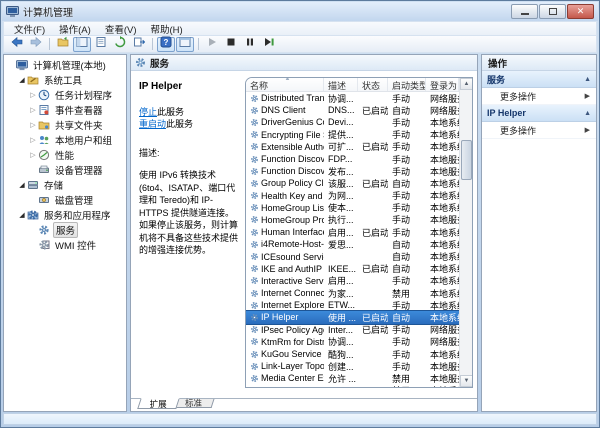 The width and height of the screenshot is (600, 428). What do you see at coordinates (444, 122) in the screenshot?
I see `service-logon: 本地系统` at bounding box center [444, 122].